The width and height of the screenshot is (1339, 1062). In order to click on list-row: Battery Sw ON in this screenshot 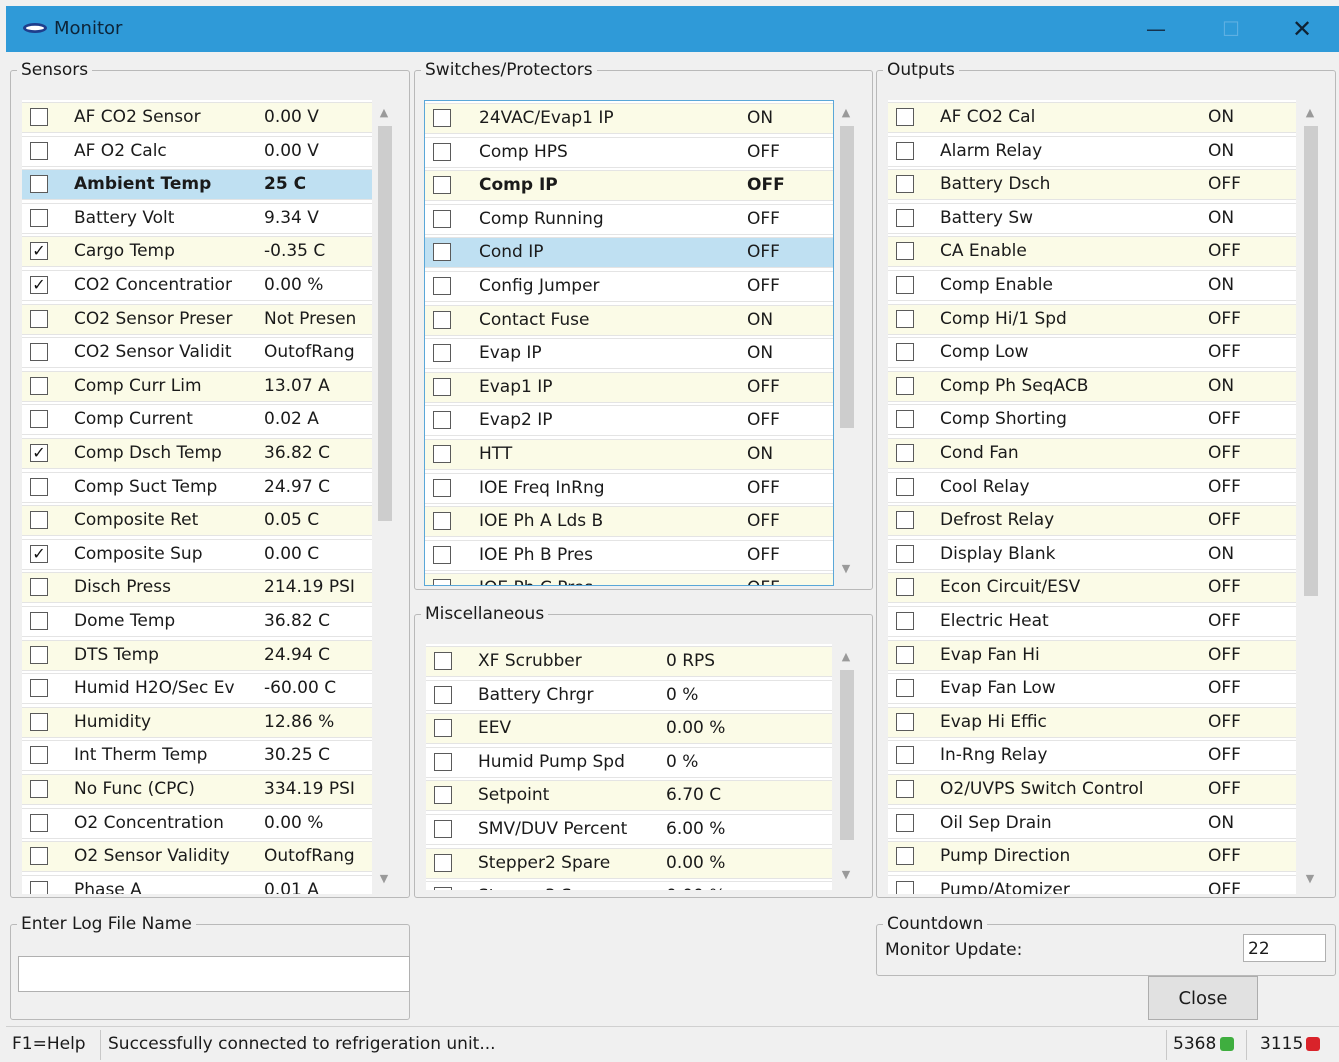, I will do `click(1092, 218)`.